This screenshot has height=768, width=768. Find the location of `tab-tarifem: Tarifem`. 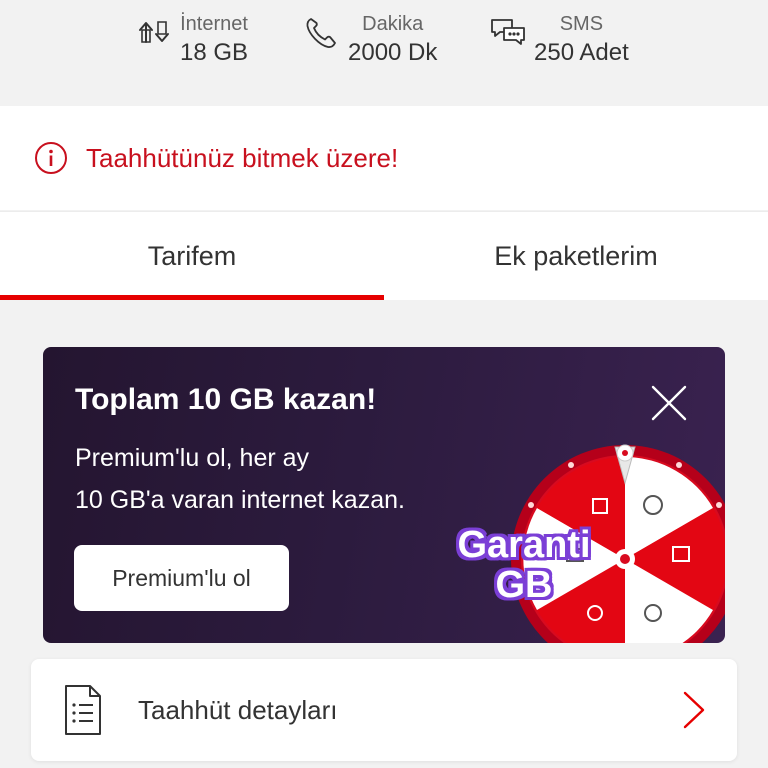

tab-tarifem: Tarifem is located at coordinates (192, 256).